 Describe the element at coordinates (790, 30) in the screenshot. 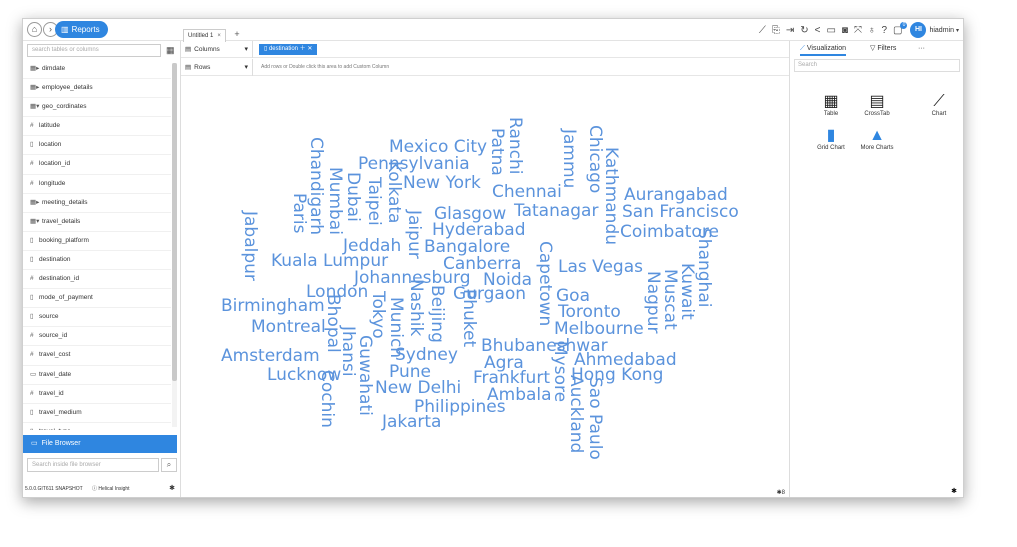

I see `exit-icon: ⇥` at that location.